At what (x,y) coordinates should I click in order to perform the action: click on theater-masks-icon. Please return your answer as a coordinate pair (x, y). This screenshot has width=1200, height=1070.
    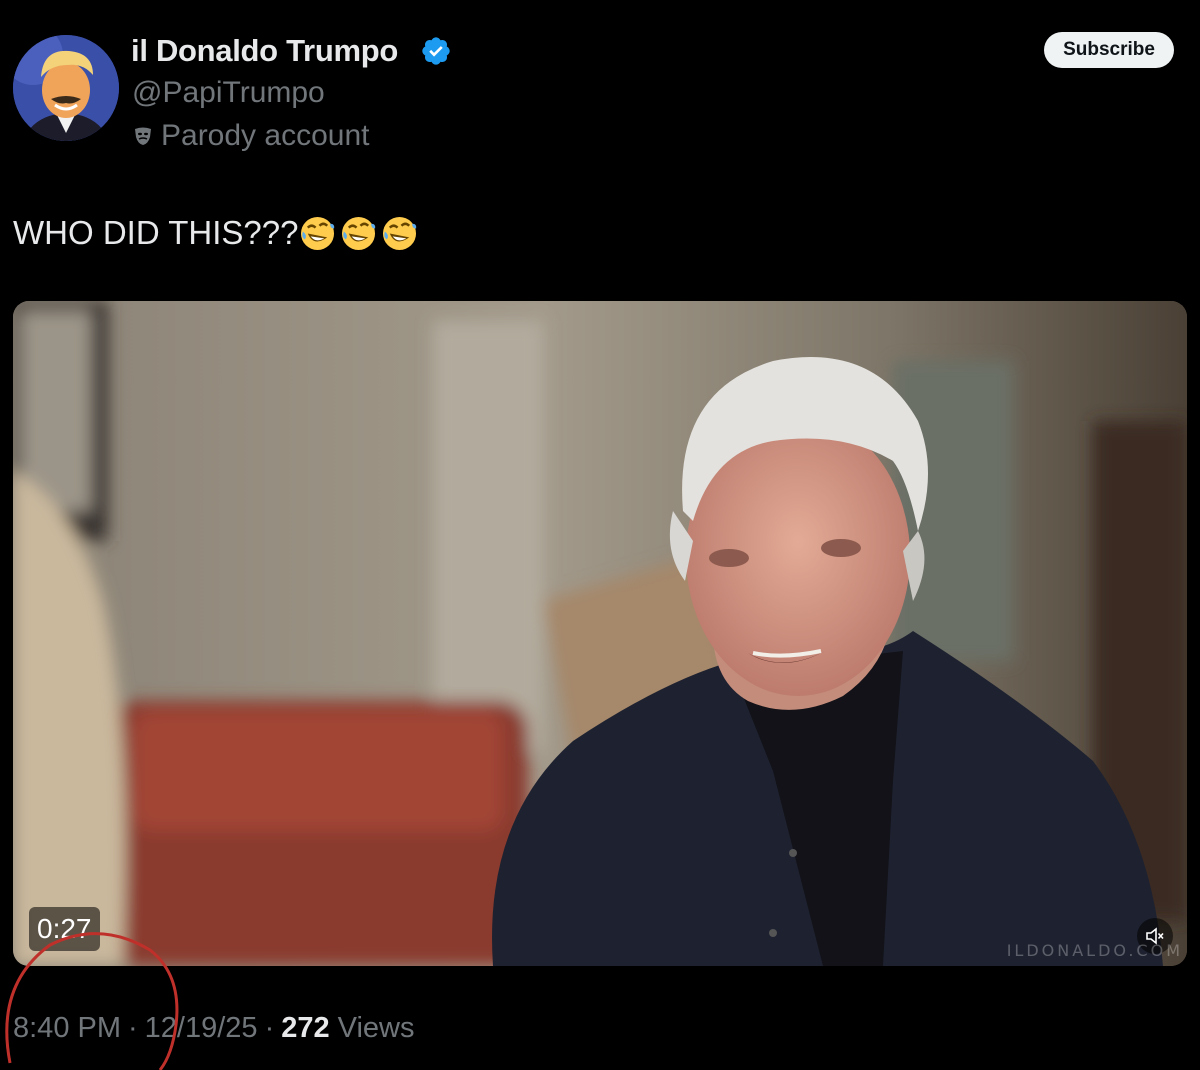
    Looking at the image, I should click on (143, 136).